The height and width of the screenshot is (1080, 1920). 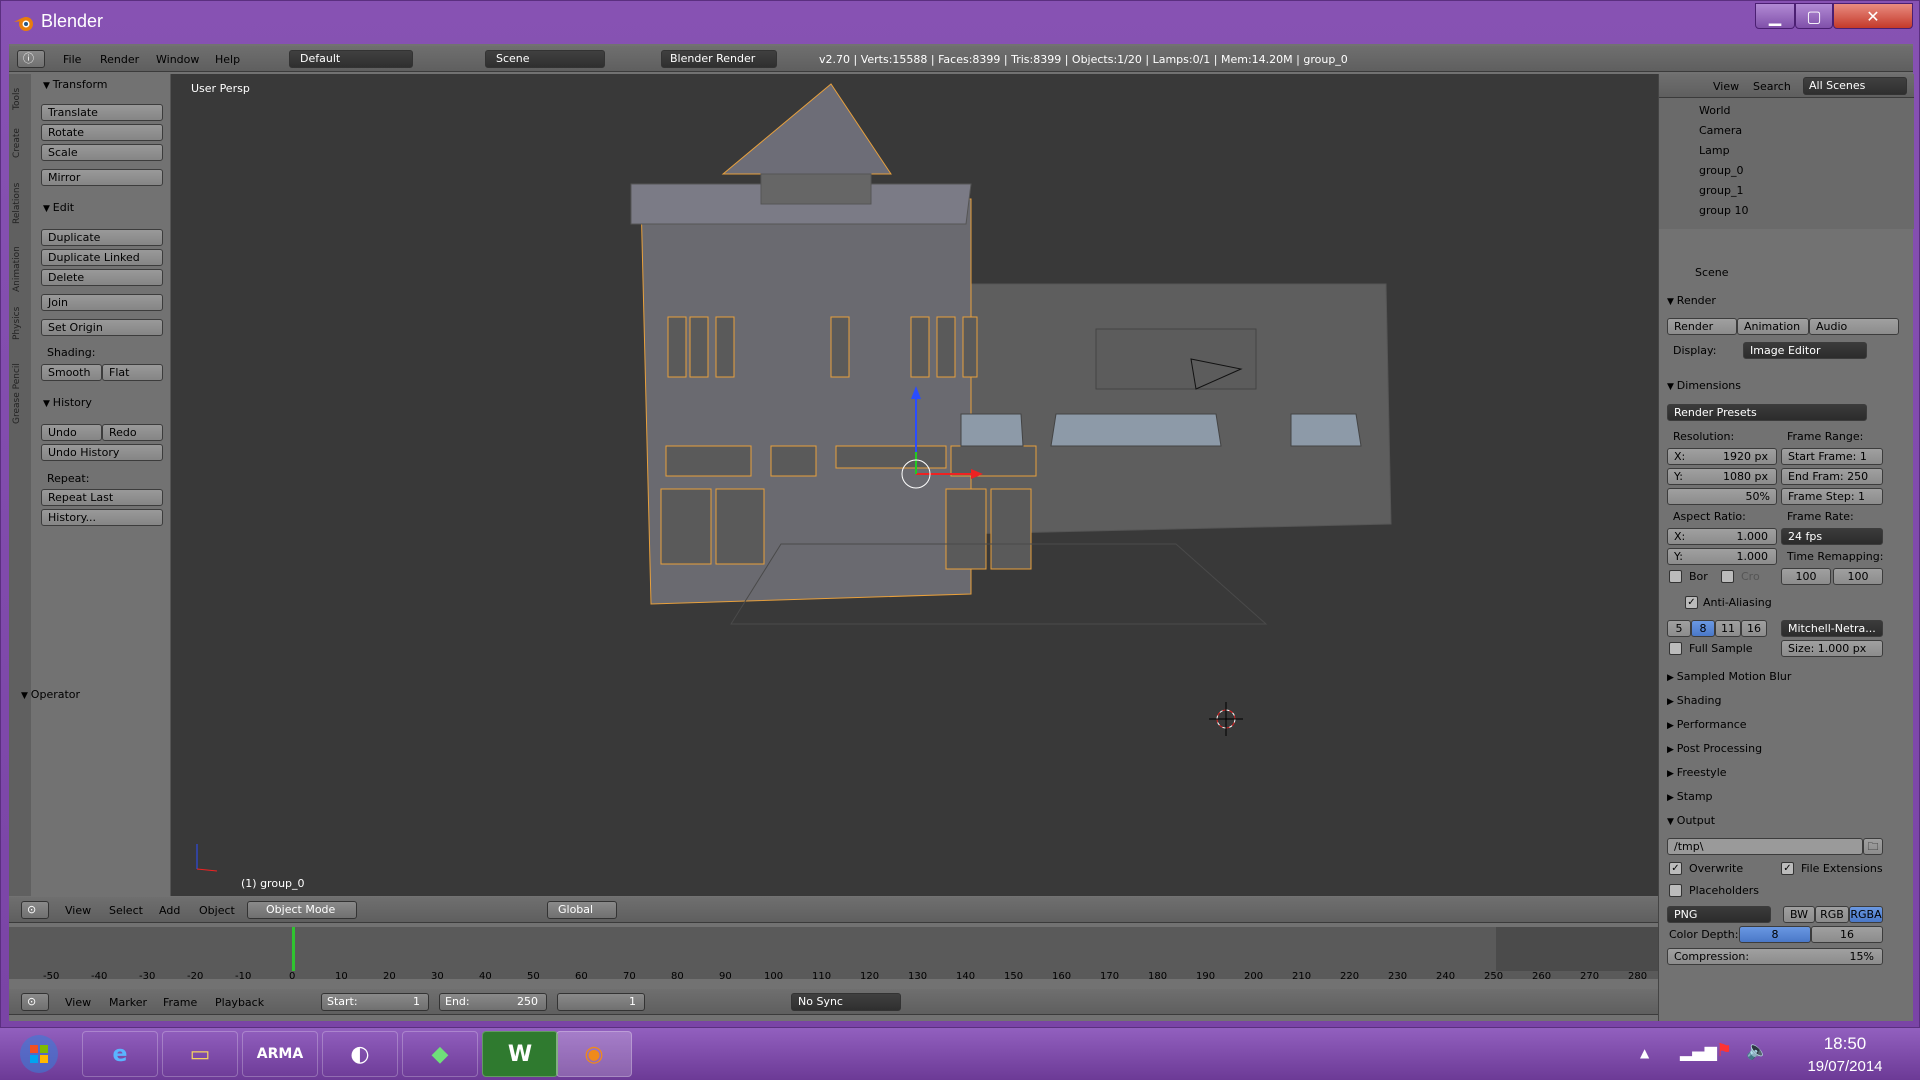 I want to click on outliner-item-camera: Camera, so click(x=1720, y=130).